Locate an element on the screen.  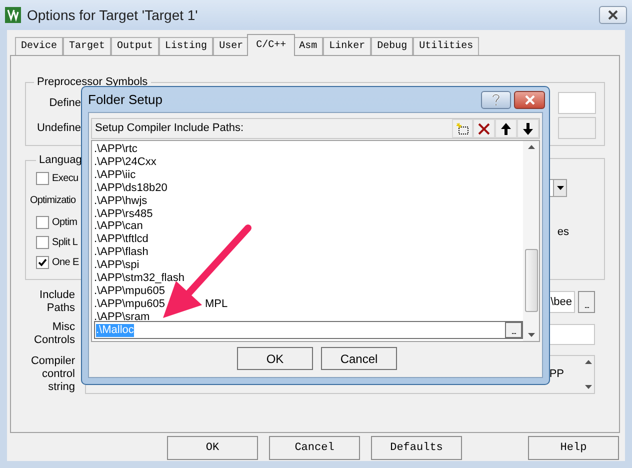
scrollbar-thumb is located at coordinates (531, 280).